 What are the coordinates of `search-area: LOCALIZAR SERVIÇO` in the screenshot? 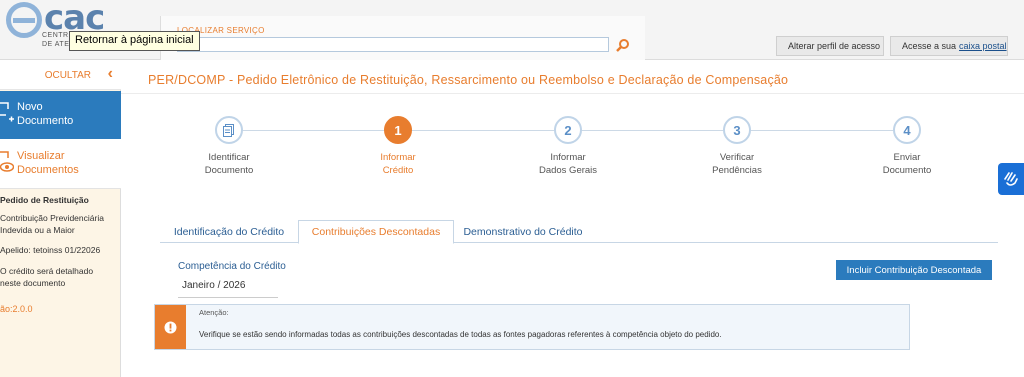 It's located at (402, 38).